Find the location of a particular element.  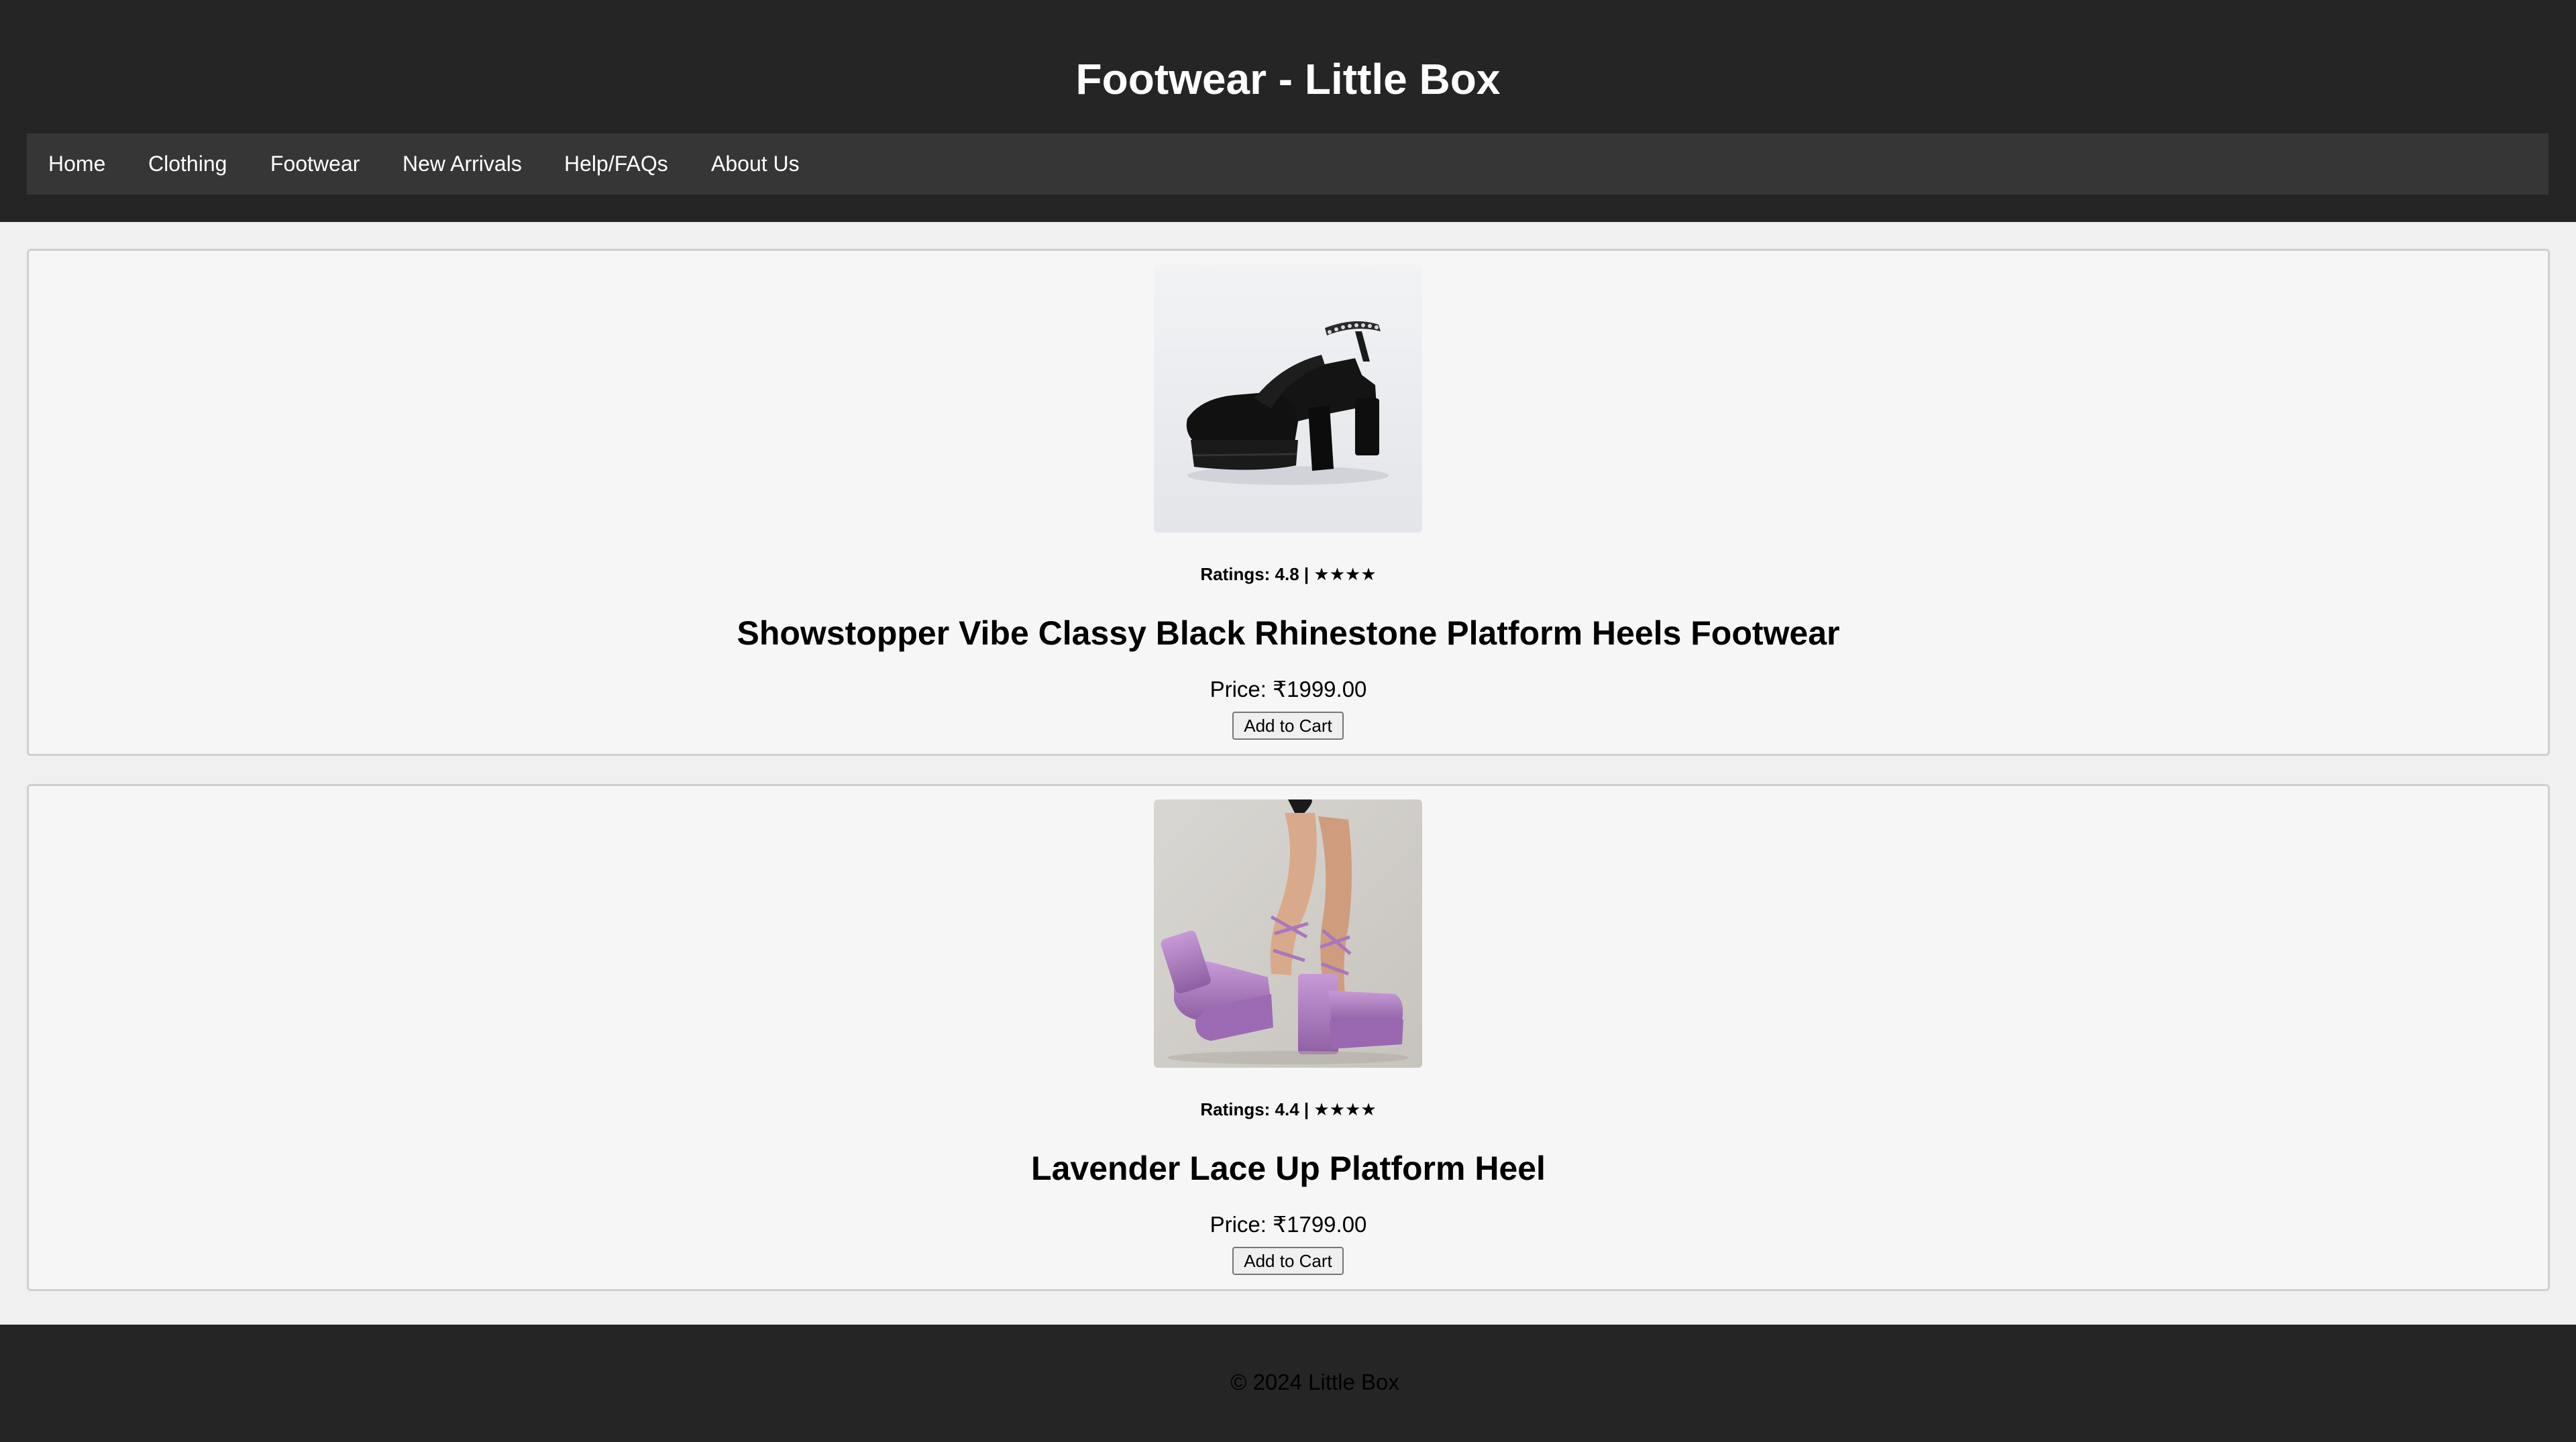

nav-item-help-faqs: Help/FAQs is located at coordinates (616, 164).